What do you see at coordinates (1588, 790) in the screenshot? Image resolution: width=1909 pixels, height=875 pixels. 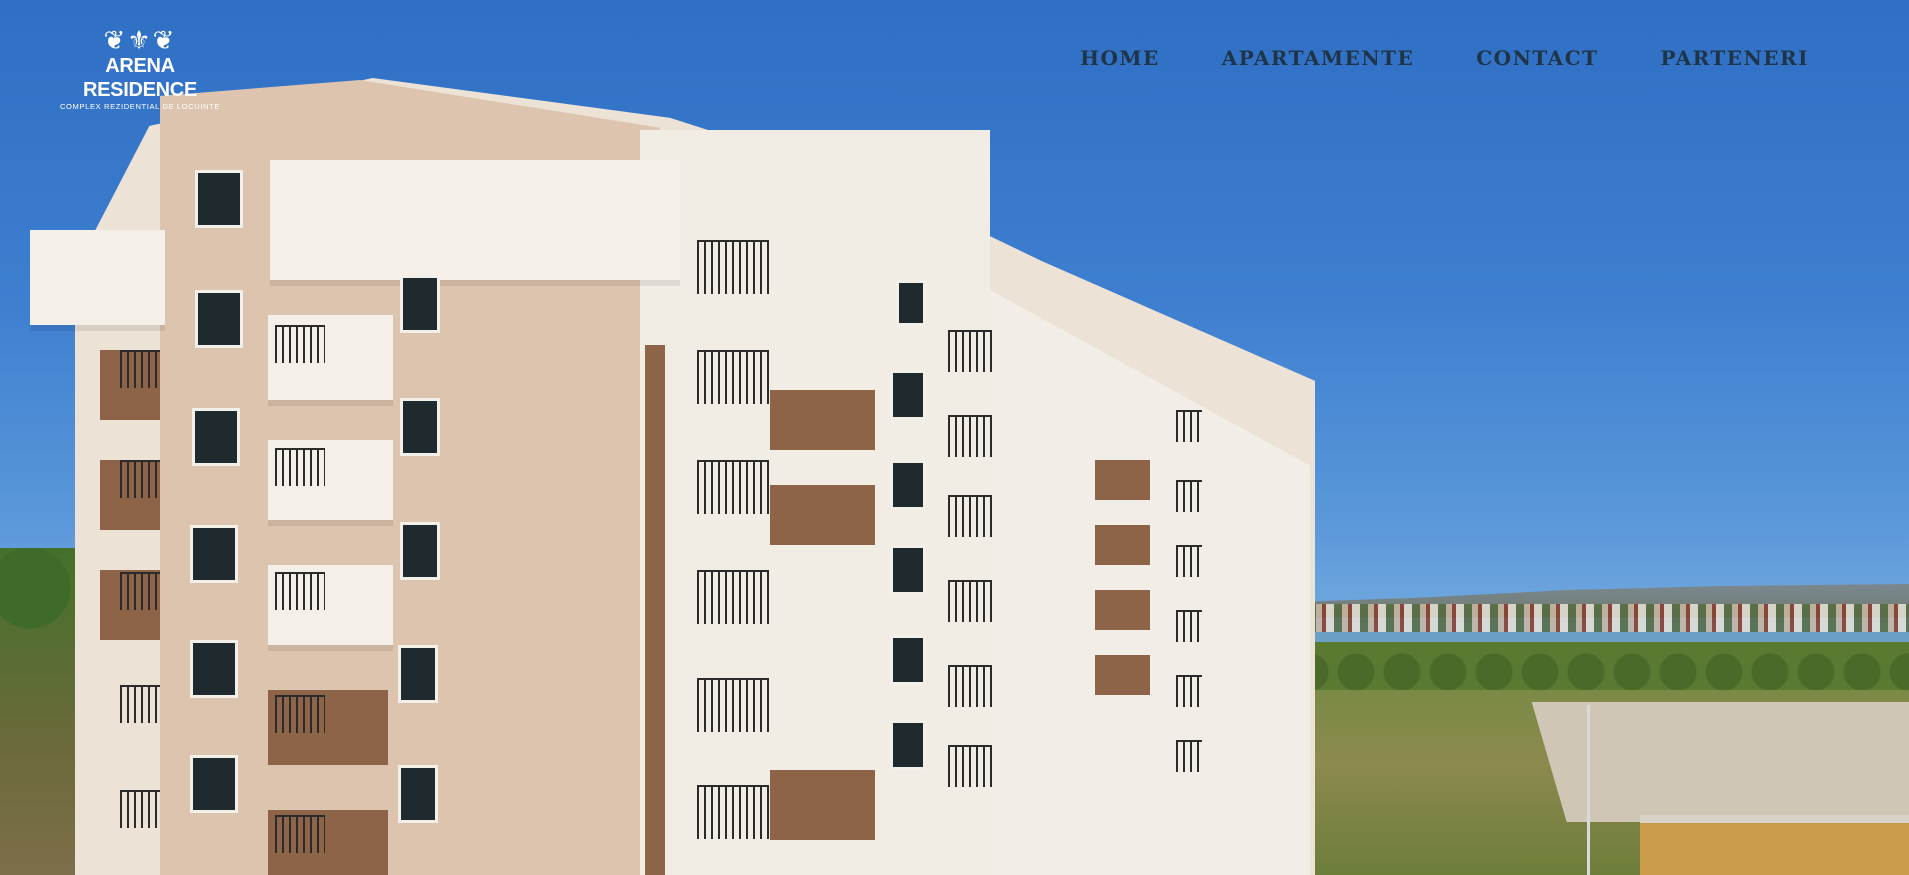 I see `street-lamp` at bounding box center [1588, 790].